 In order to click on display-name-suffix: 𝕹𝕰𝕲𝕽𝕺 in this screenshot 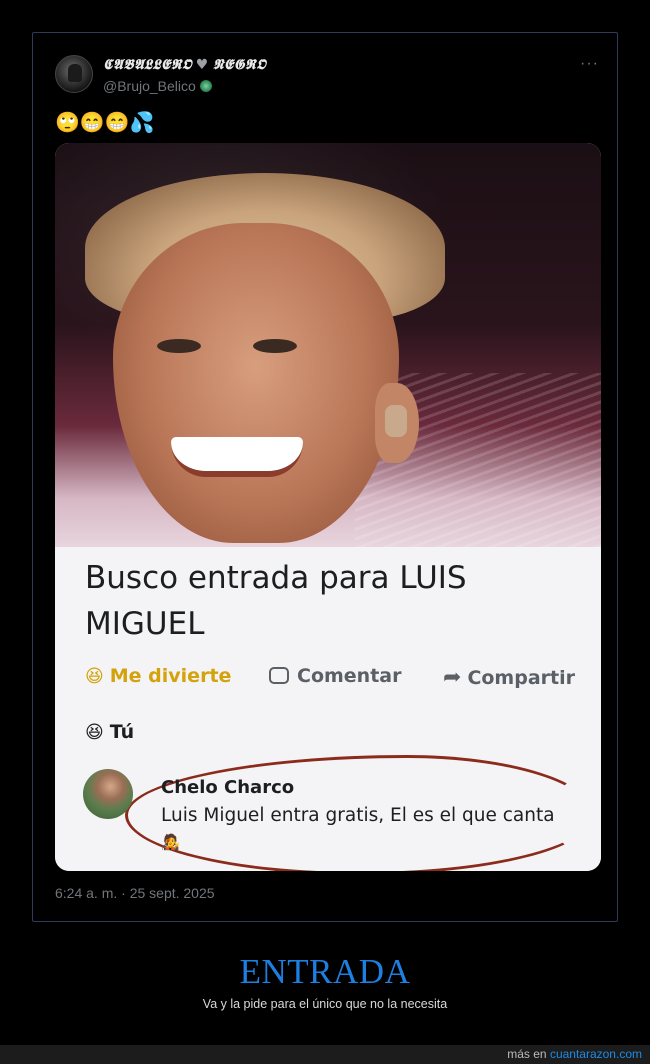, I will do `click(239, 65)`.